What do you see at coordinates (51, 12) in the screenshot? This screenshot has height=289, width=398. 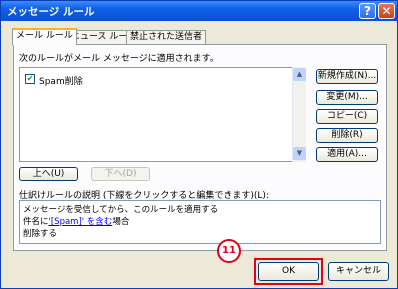 I see `window-title: メッセージ ルール` at bounding box center [51, 12].